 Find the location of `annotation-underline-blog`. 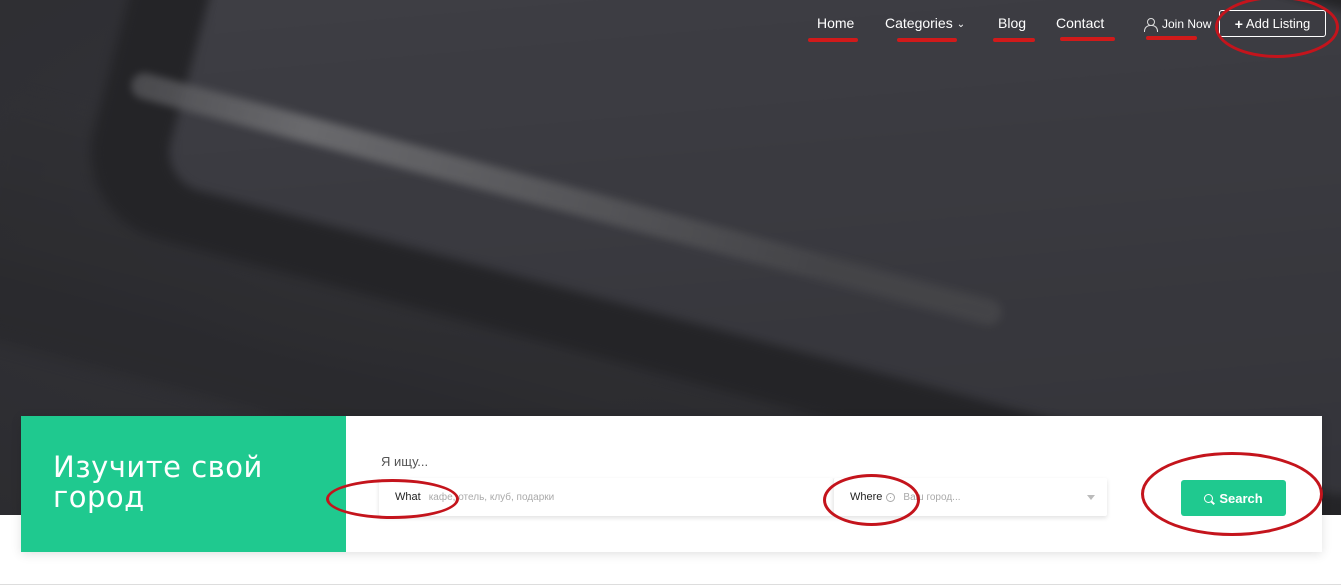

annotation-underline-blog is located at coordinates (1014, 40).